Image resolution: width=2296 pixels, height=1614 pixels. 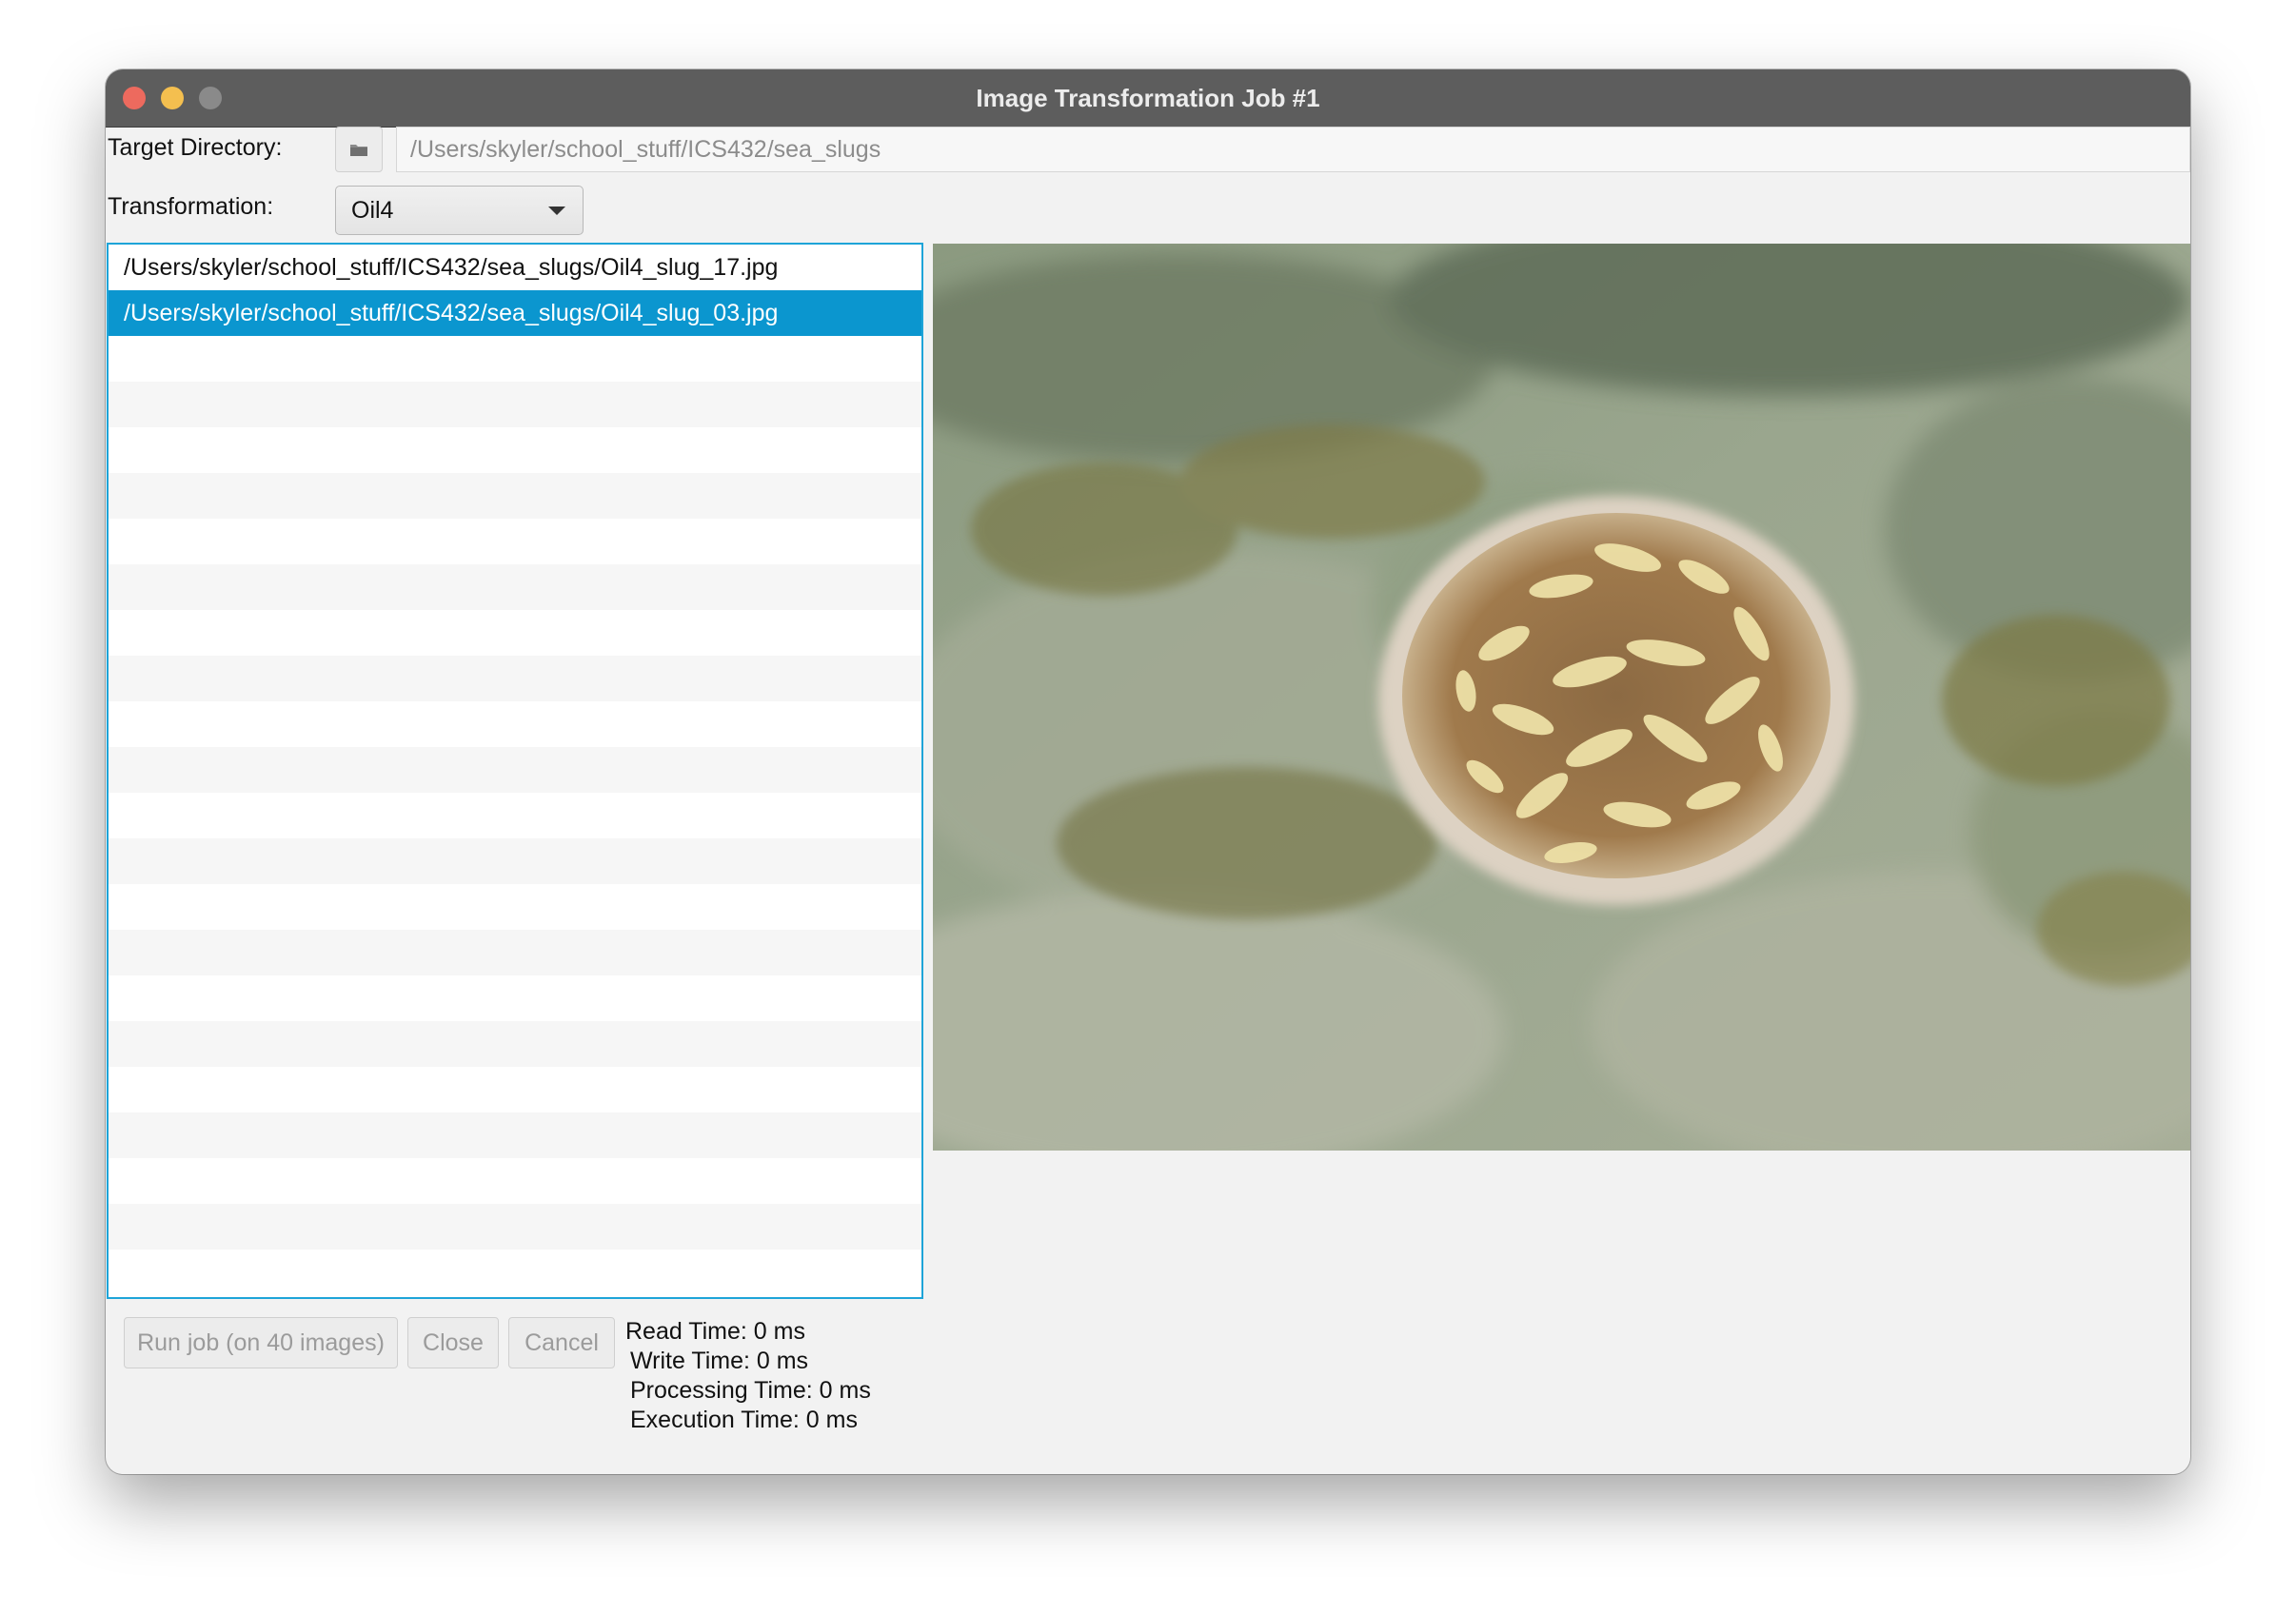 What do you see at coordinates (191, 206) in the screenshot?
I see `transformation-label: Transformation:` at bounding box center [191, 206].